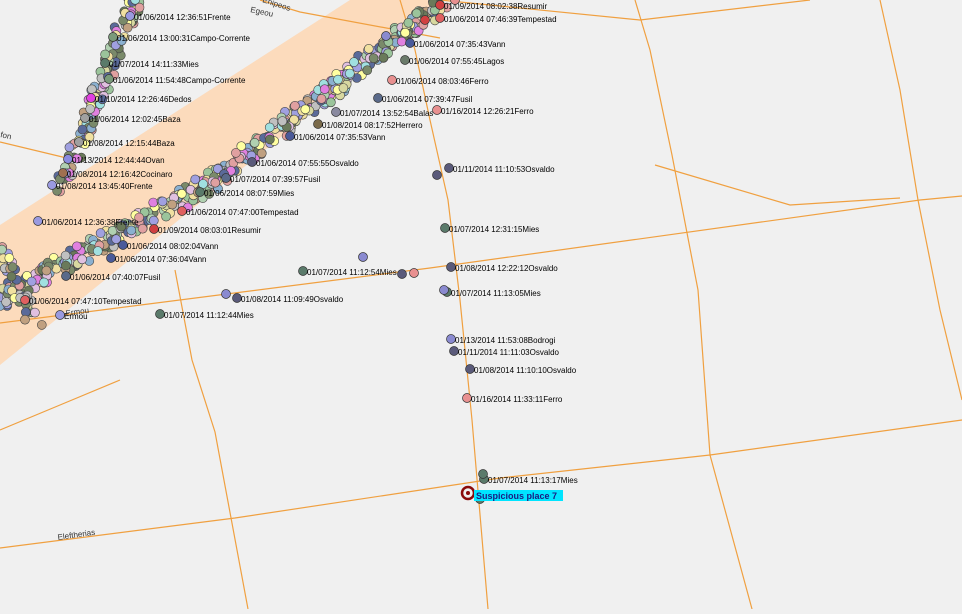  Describe the element at coordinates (307, 163) in the screenshot. I see `event-label: 01/06/2014 07:55:55Osvaldo` at that location.